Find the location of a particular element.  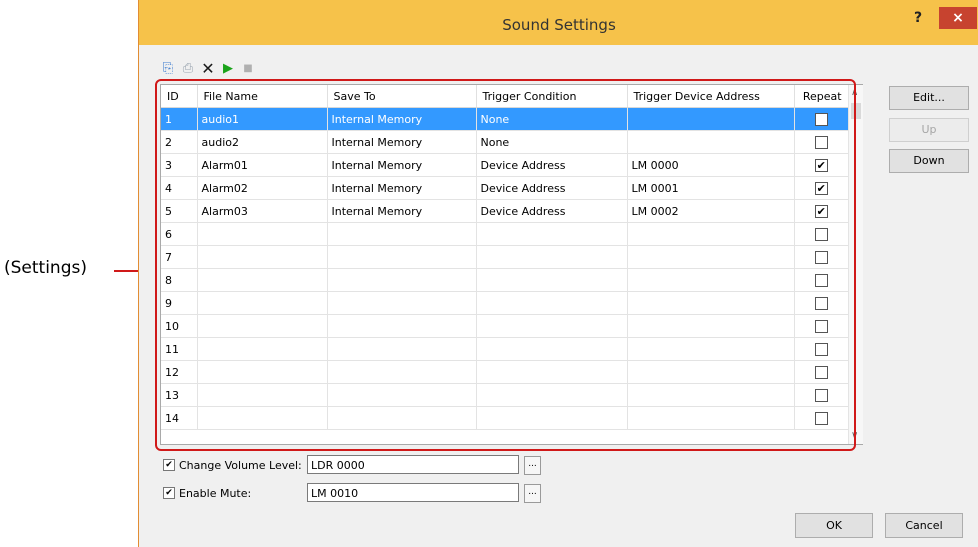

cell-trigger-condition: None is located at coordinates (552, 119).